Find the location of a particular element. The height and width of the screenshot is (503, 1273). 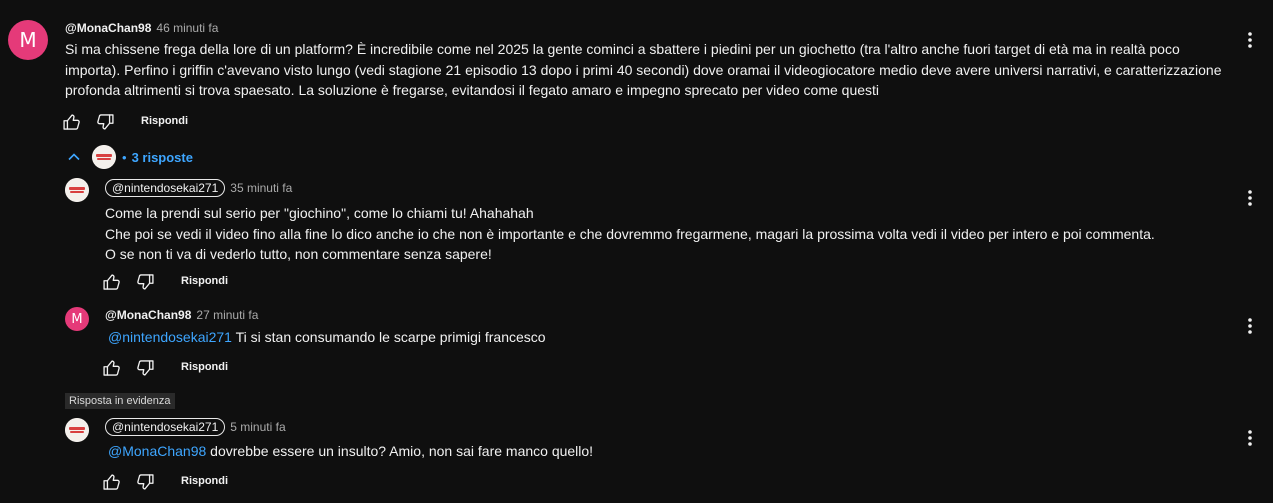

comment-author: @MonaChan98 is located at coordinates (108, 28).